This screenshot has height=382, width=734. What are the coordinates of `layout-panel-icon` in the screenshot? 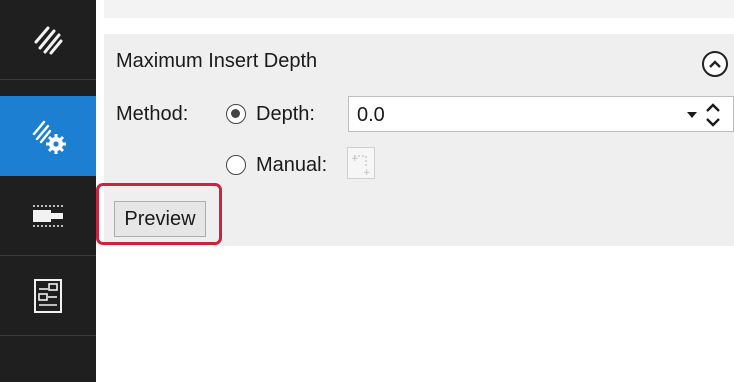 It's located at (48, 295).